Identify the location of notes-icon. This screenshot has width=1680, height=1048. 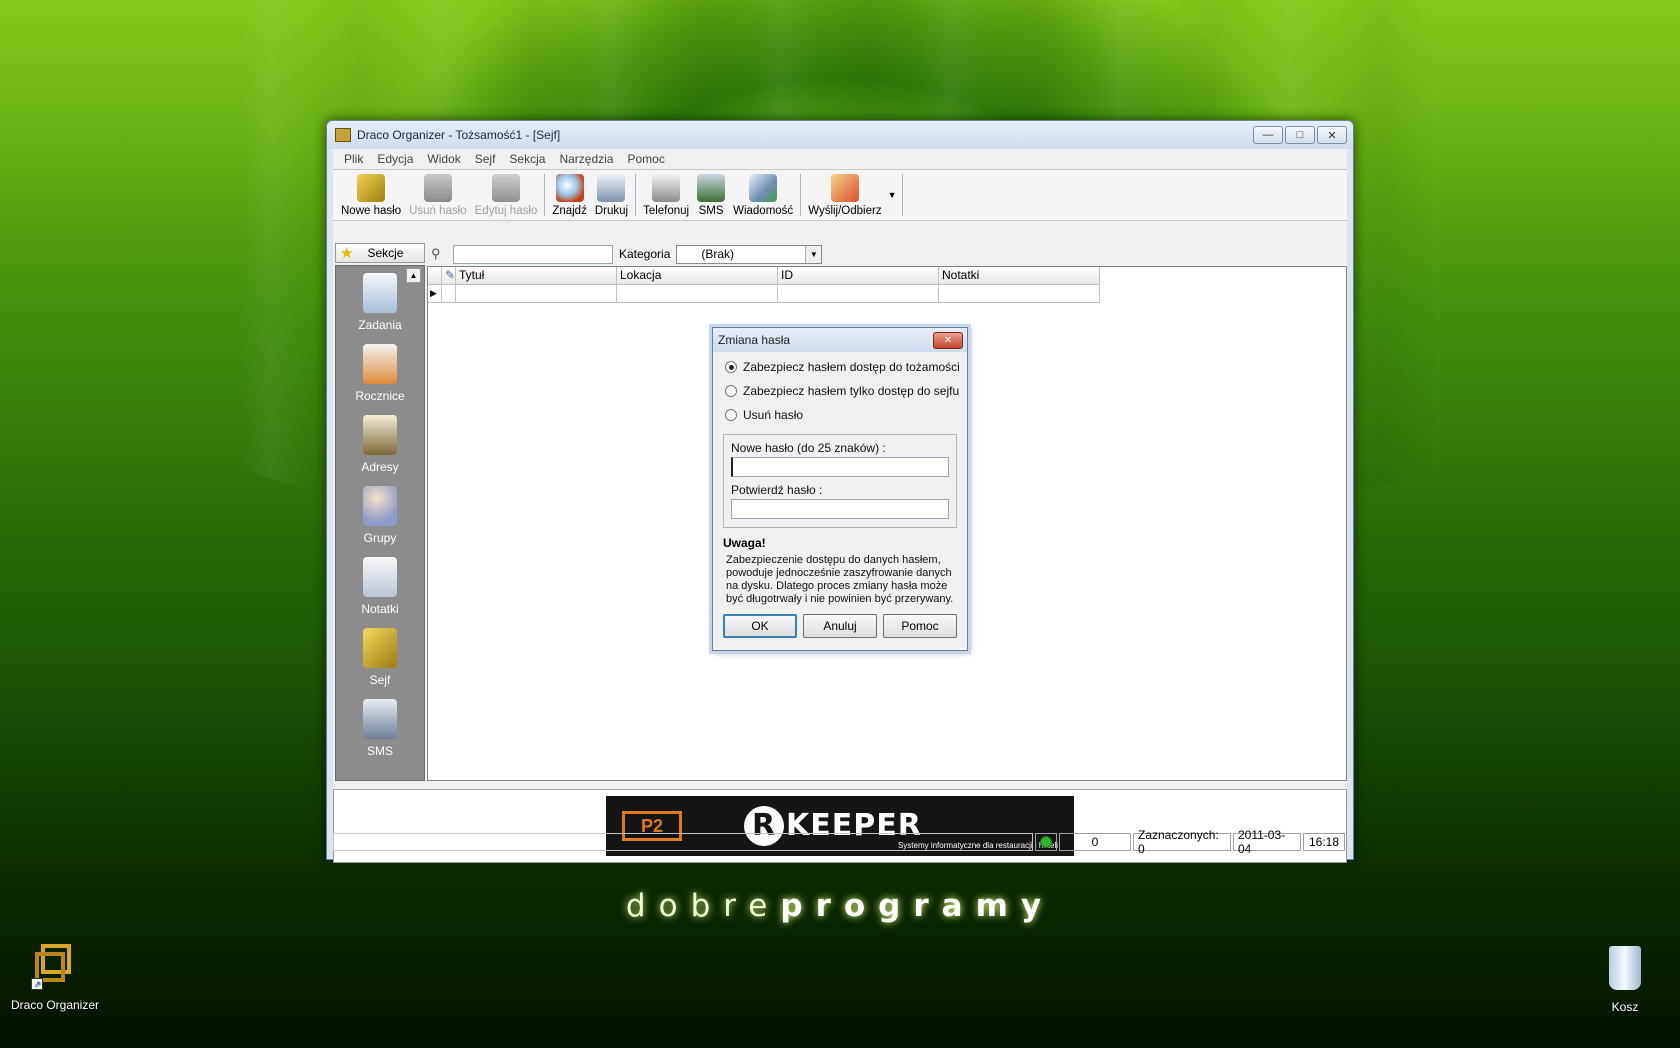
(380, 577).